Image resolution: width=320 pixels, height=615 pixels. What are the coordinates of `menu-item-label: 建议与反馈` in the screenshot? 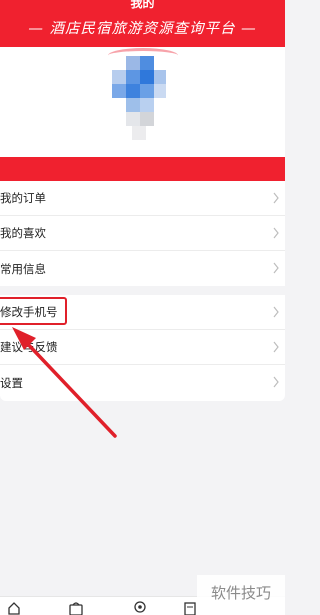 It's located at (29, 347).